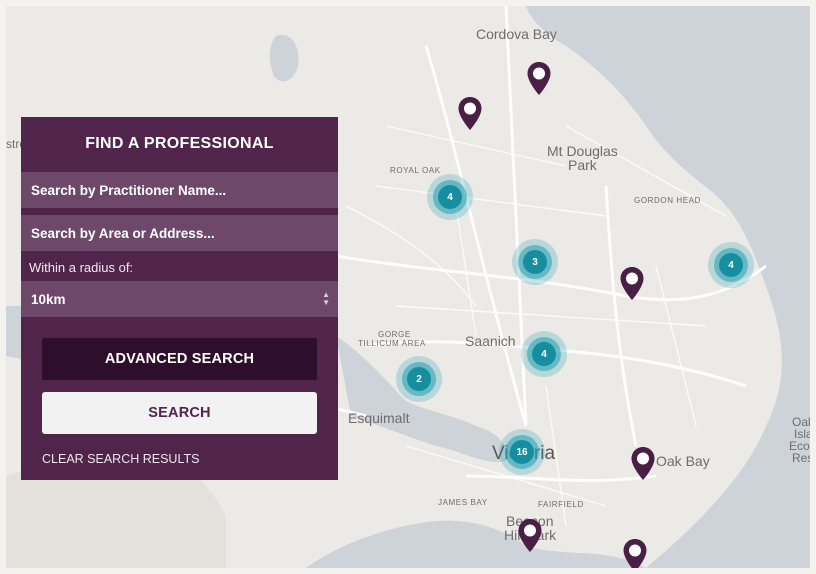 The image size is (816, 574). What do you see at coordinates (179, 413) in the screenshot?
I see `search-button: SEARCH` at bounding box center [179, 413].